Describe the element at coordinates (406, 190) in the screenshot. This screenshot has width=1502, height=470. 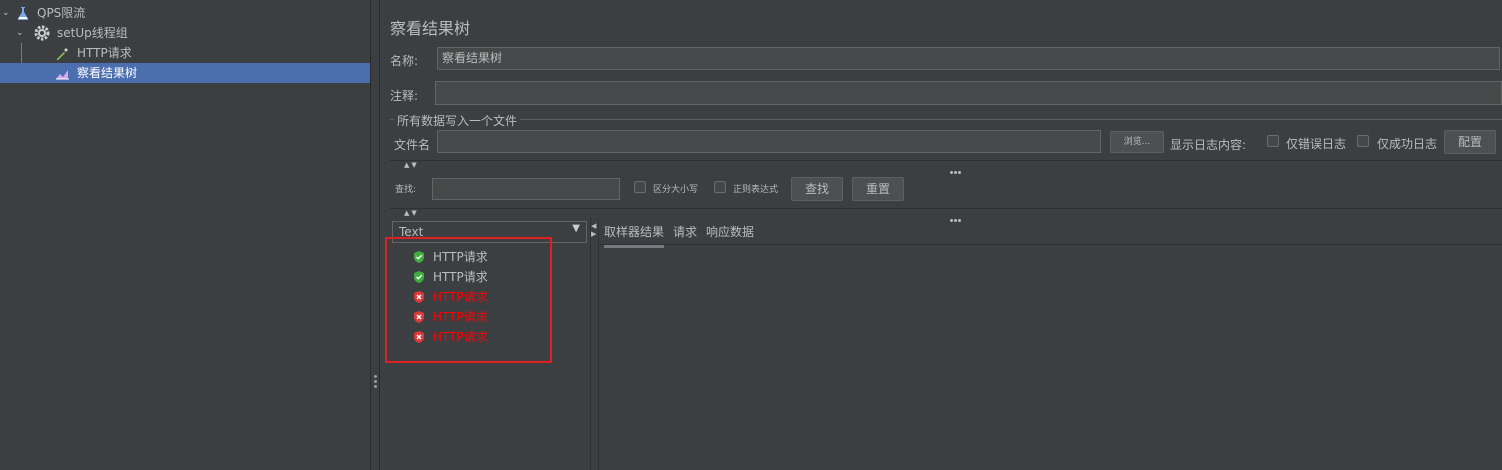
I see `search-label: 查找:` at that location.